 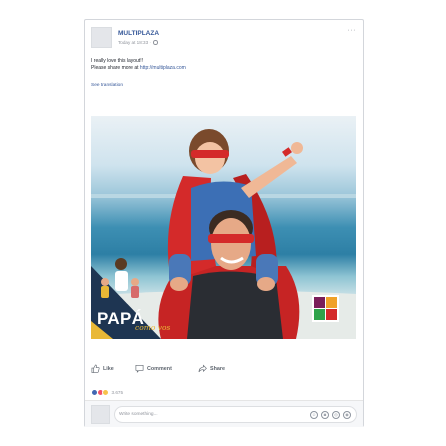 What do you see at coordinates (325, 308) in the screenshot?
I see `multiplaza-logo` at bounding box center [325, 308].